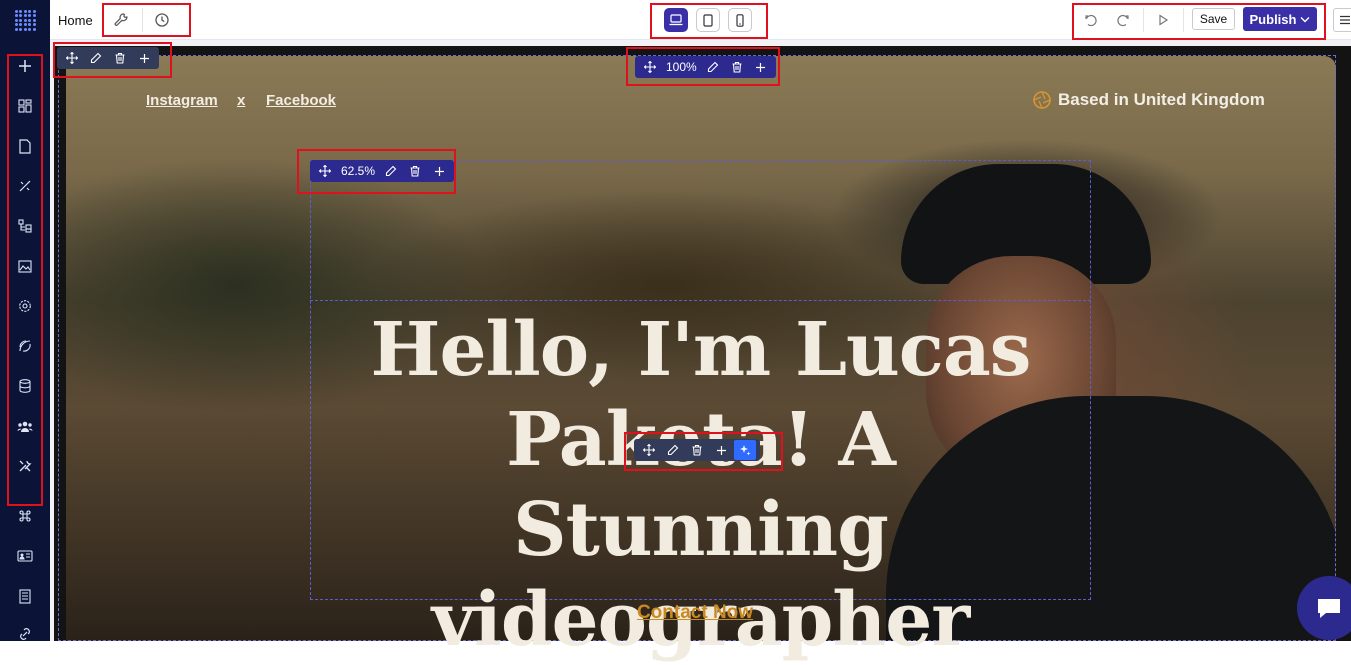 Image resolution: width=1351 pixels, height=665 pixels. I want to click on notes-icon, so click(25, 596).